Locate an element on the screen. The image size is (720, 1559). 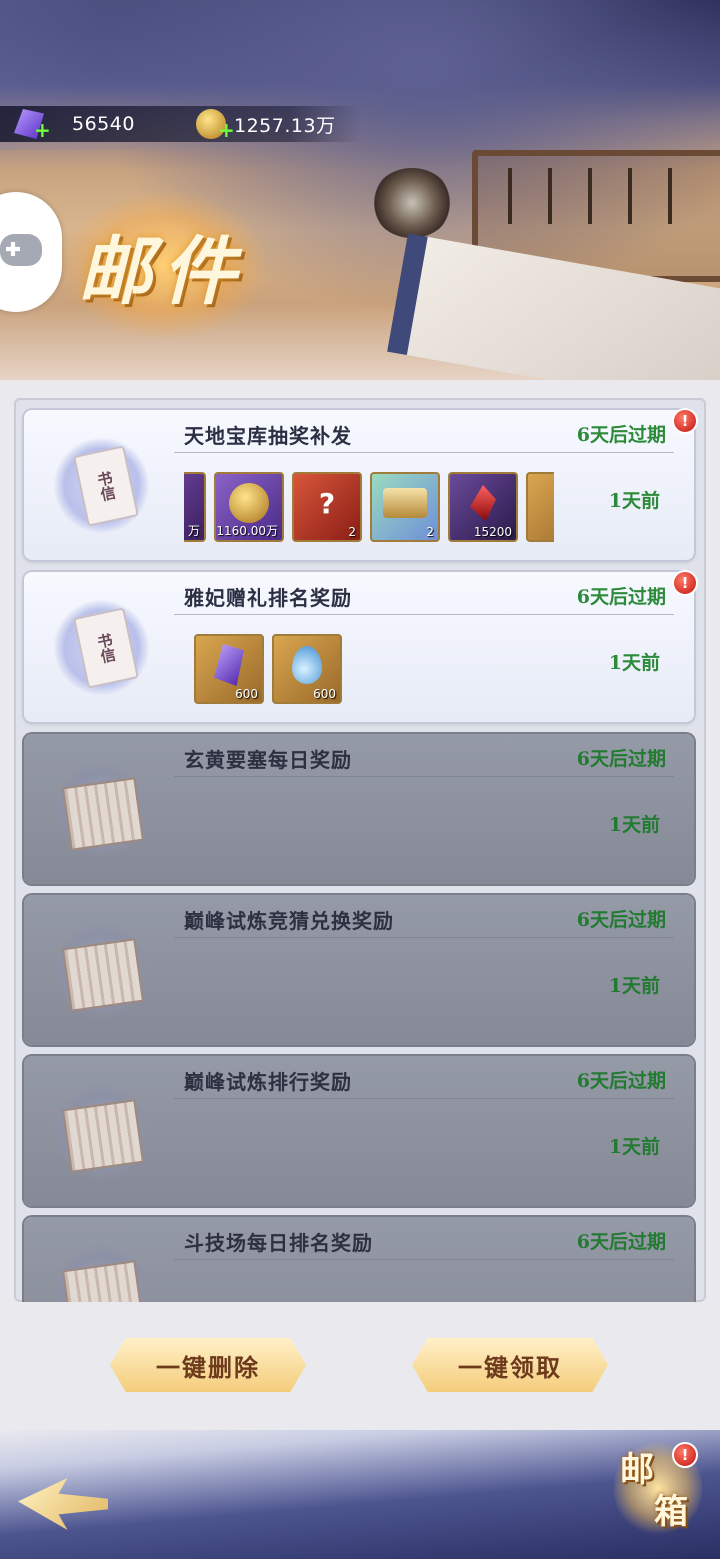
mail-item: 书信 天地宝库抽奖补发 6天后过期 1天前 ! 万 1160.00万 ? 2 2 is located at coordinates (361, 484).